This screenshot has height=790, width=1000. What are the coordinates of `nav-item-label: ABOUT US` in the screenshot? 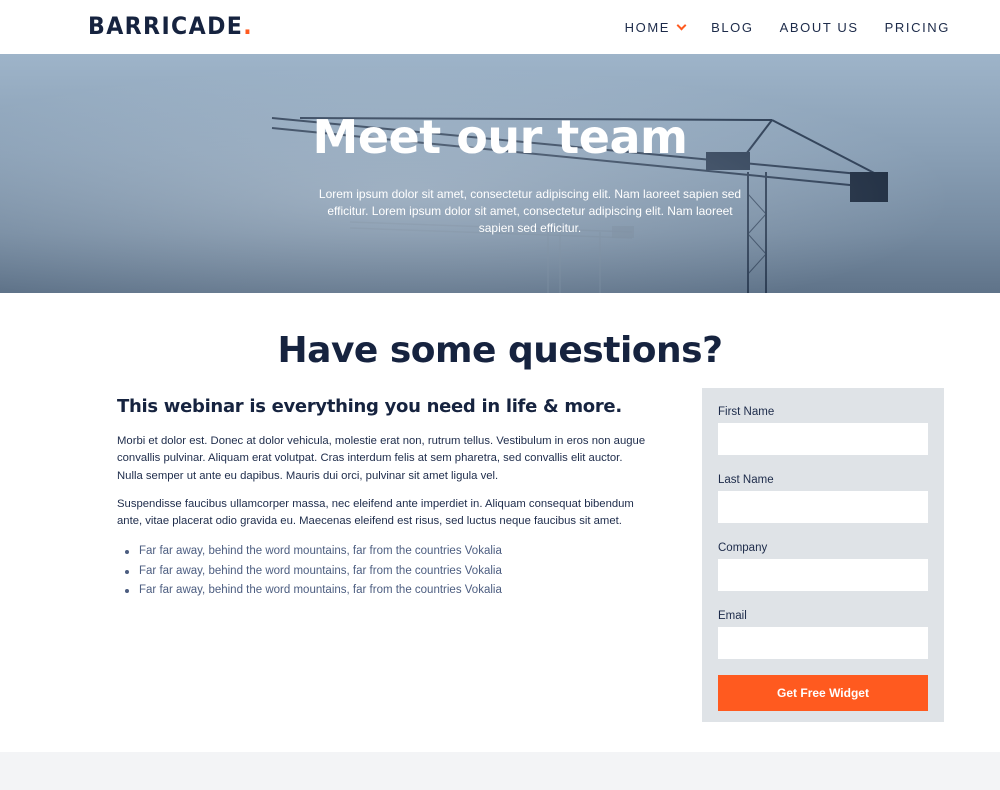 It's located at (819, 27).